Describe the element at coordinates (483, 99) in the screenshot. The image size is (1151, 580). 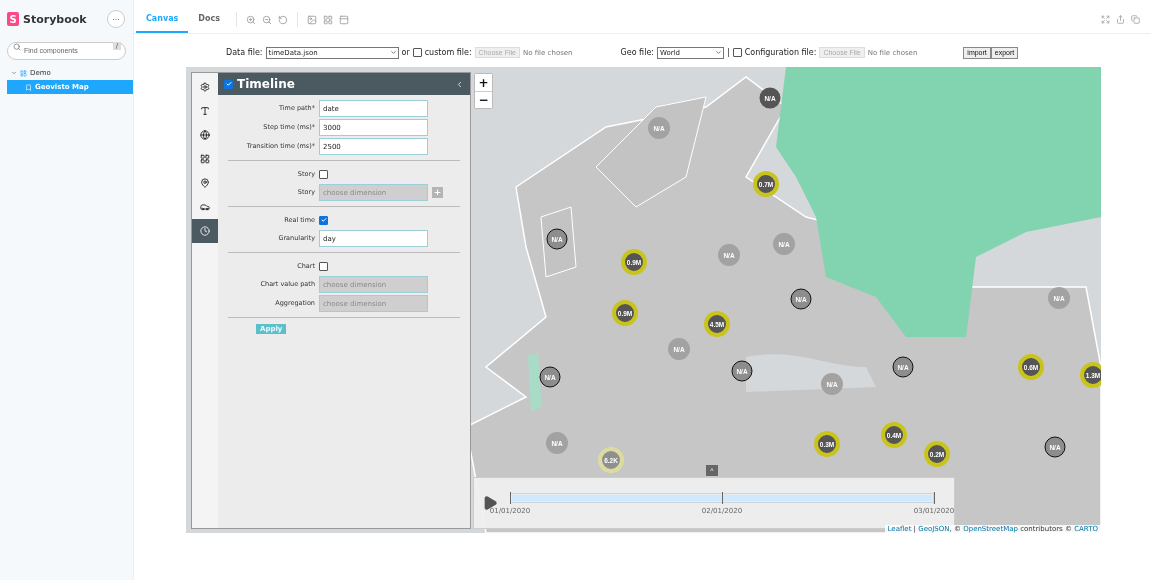
I see `zoom-out-button: −` at that location.